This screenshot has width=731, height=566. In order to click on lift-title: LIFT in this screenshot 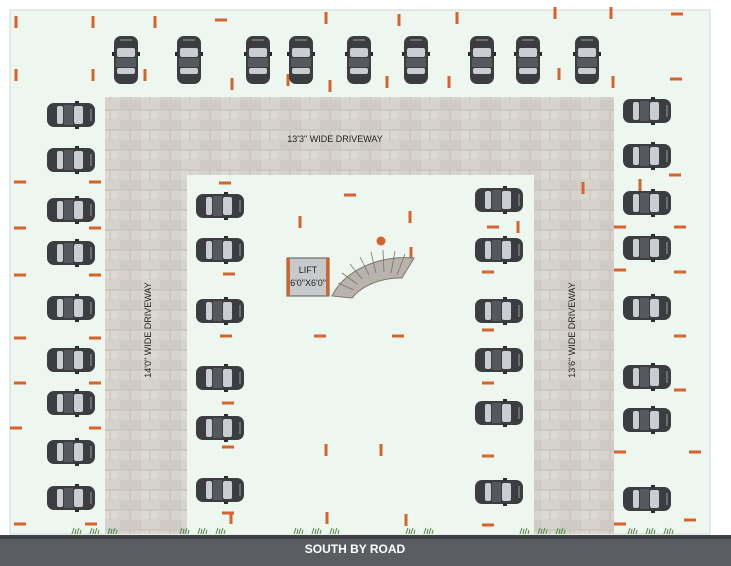, I will do `click(308, 270)`.